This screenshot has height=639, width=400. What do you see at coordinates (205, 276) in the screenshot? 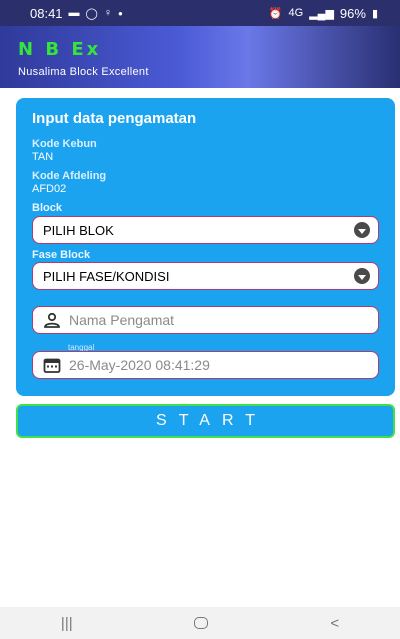
I see `fase-block-select: PILIH FASE/KONDISI` at bounding box center [205, 276].